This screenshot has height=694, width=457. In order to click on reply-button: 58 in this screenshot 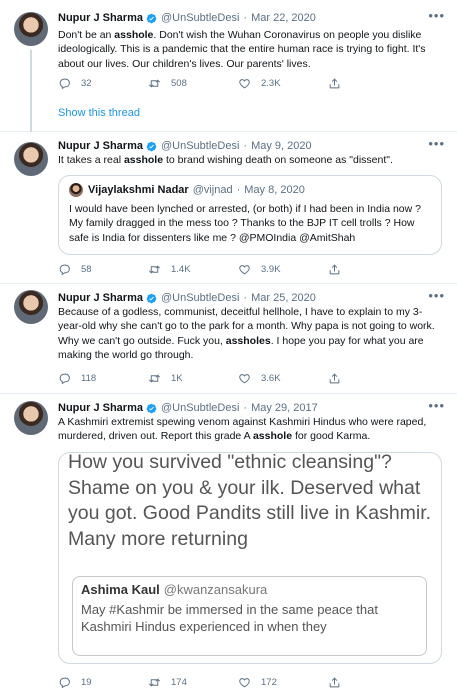, I will do `click(103, 269)`.